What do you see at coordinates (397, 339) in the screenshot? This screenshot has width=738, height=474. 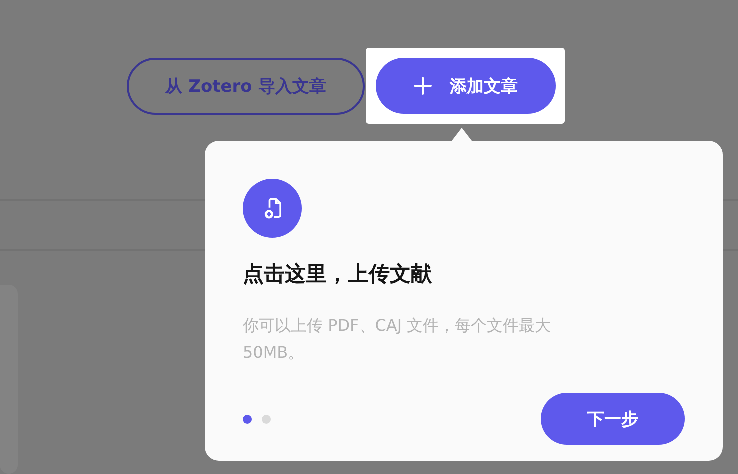 I see `tooltip-description: 你可以上传 PDF、CAJ 文件，每个文件最大 50MB。` at bounding box center [397, 339].